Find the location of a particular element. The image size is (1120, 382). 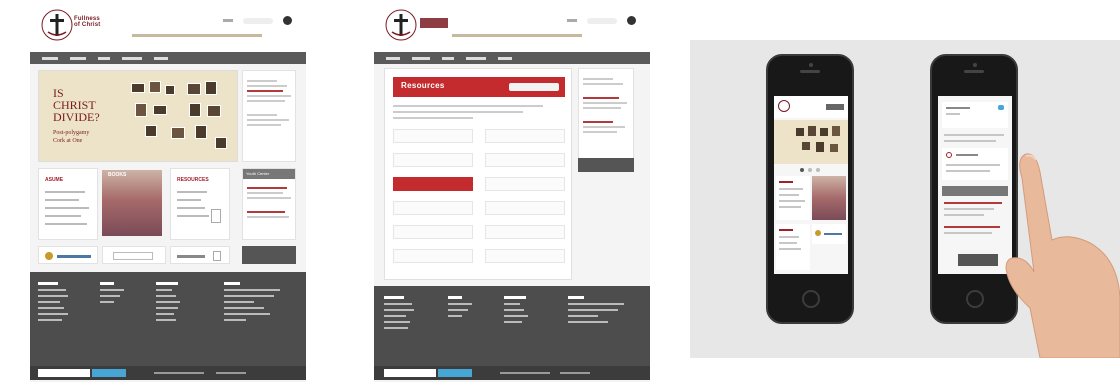

logo-text: Fullness of Christ is located at coordinates (87, 22).